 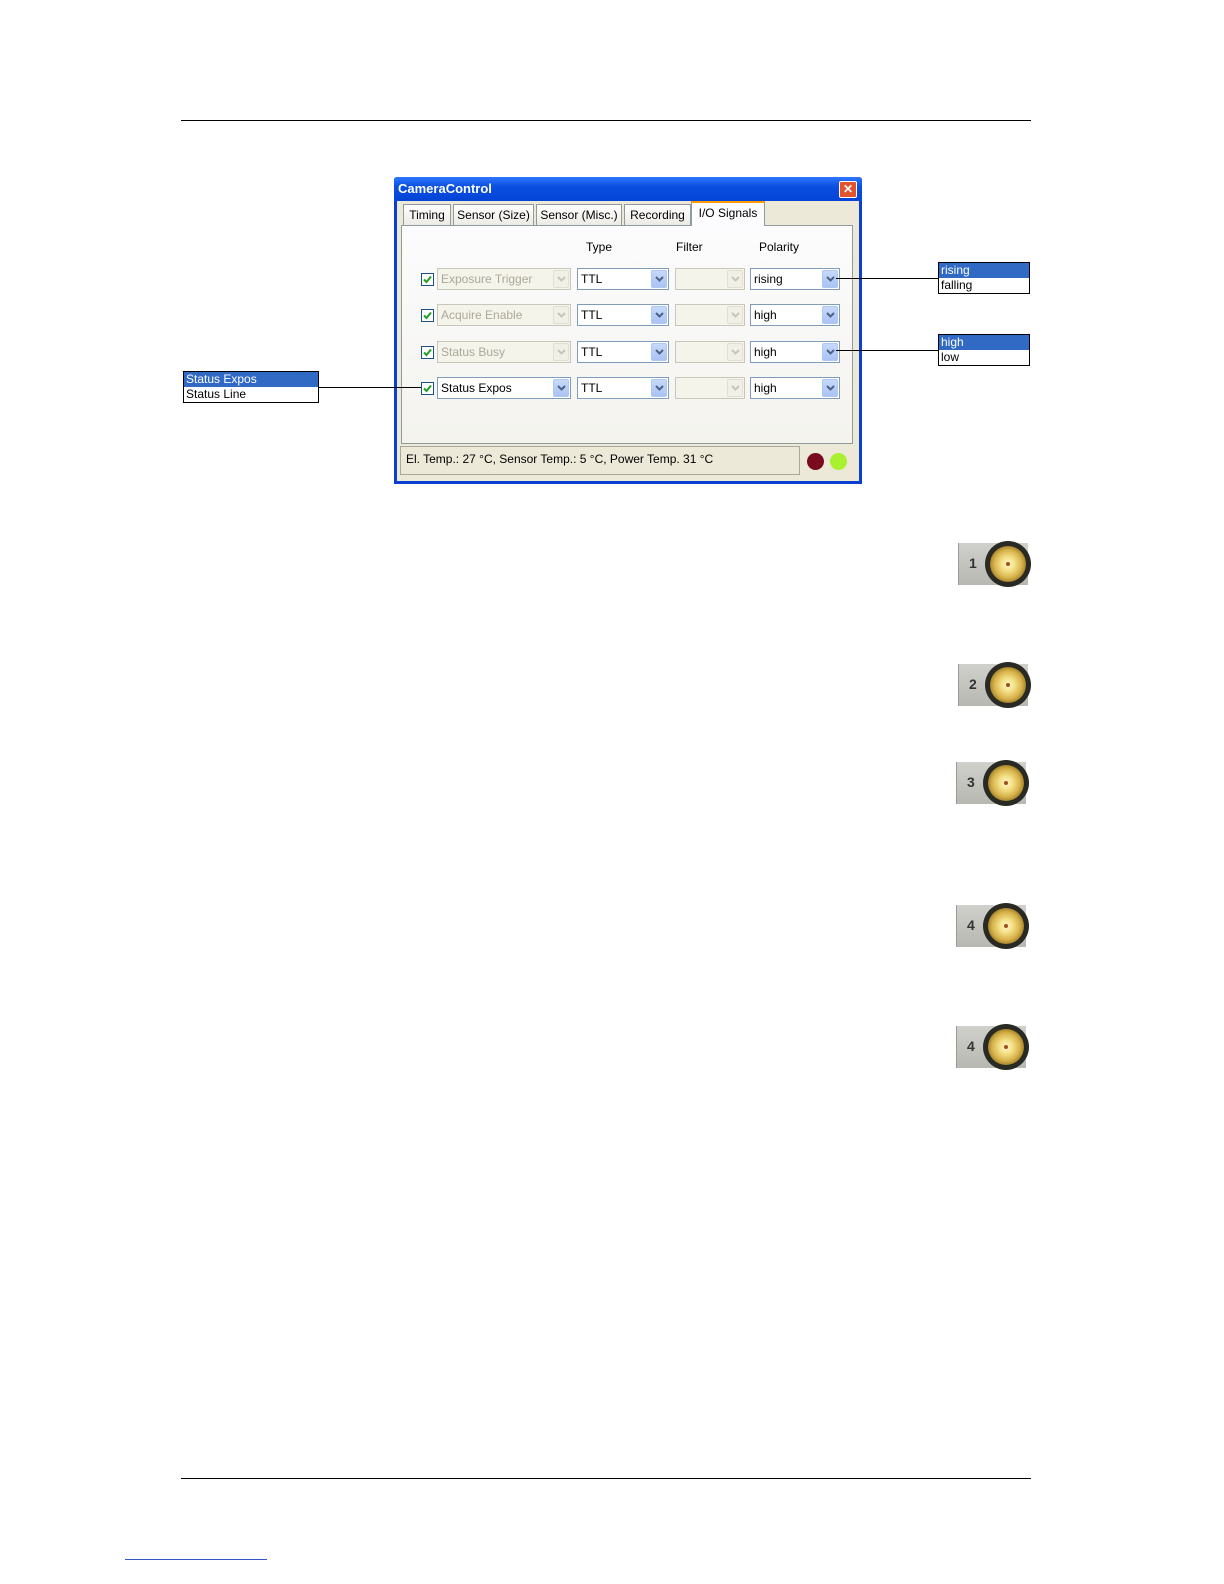 I want to click on tab-io-signals: I/O Signals, so click(x=728, y=213).